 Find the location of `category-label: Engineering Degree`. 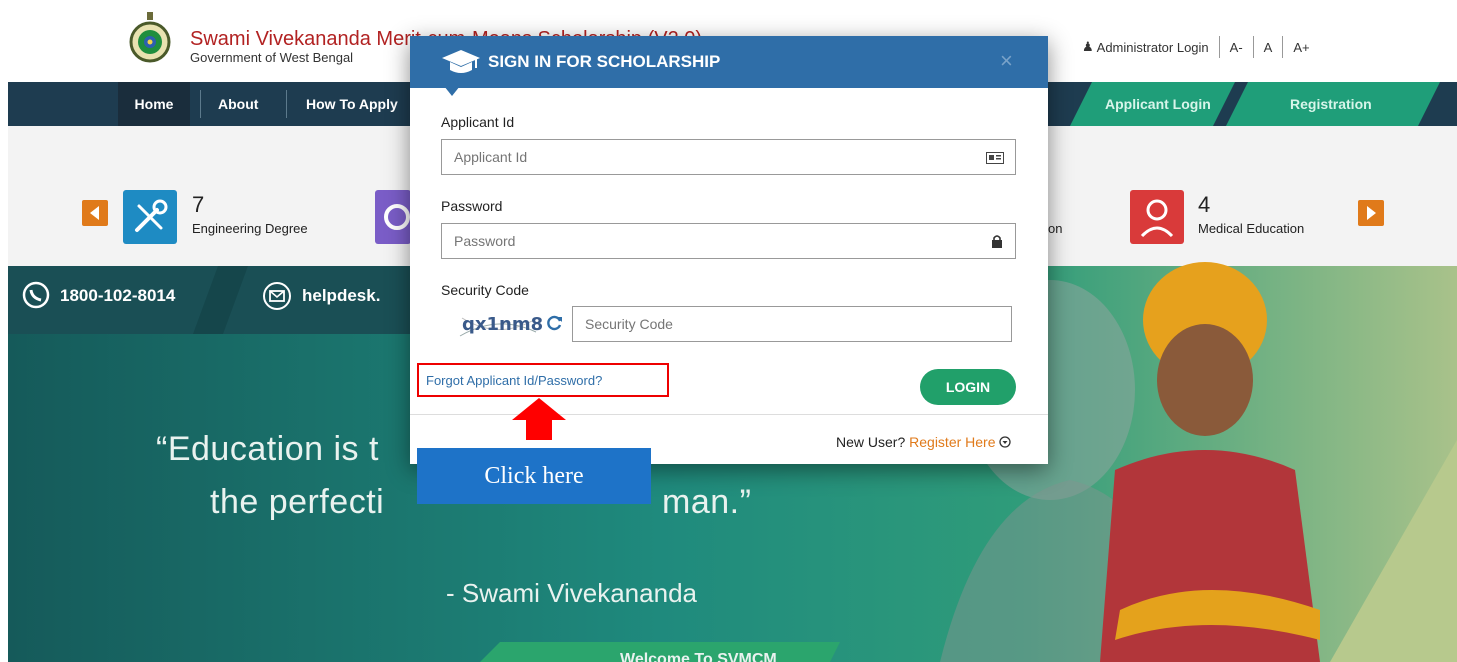

category-label: Engineering Degree is located at coordinates (250, 228).